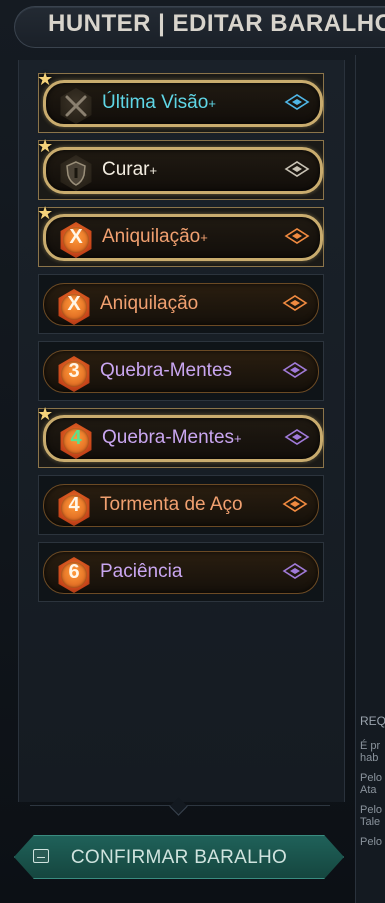  I want to click on requirements-panel: REQ É pr hab Pelo Ata Pelo Tale Pelo, so click(371, 783).